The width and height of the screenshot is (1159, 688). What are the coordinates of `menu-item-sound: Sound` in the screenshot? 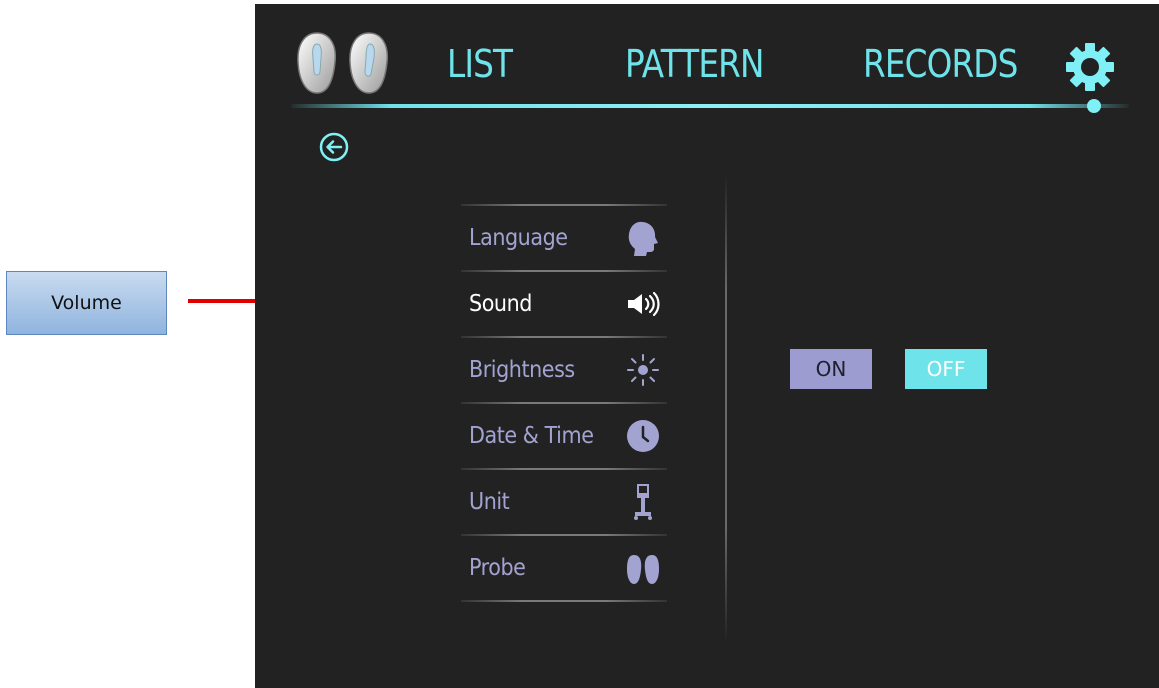 It's located at (564, 304).